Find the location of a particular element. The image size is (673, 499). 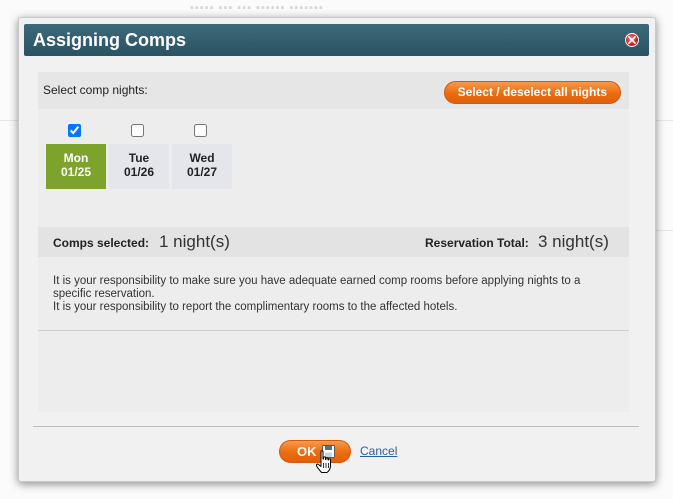

background-page-text: ▪▪▪▪▪ ▪▪▪ ▪▪▪ ▪▪▪▪▪▪ ▪▪▪▪▪▪▪ is located at coordinates (257, 8).